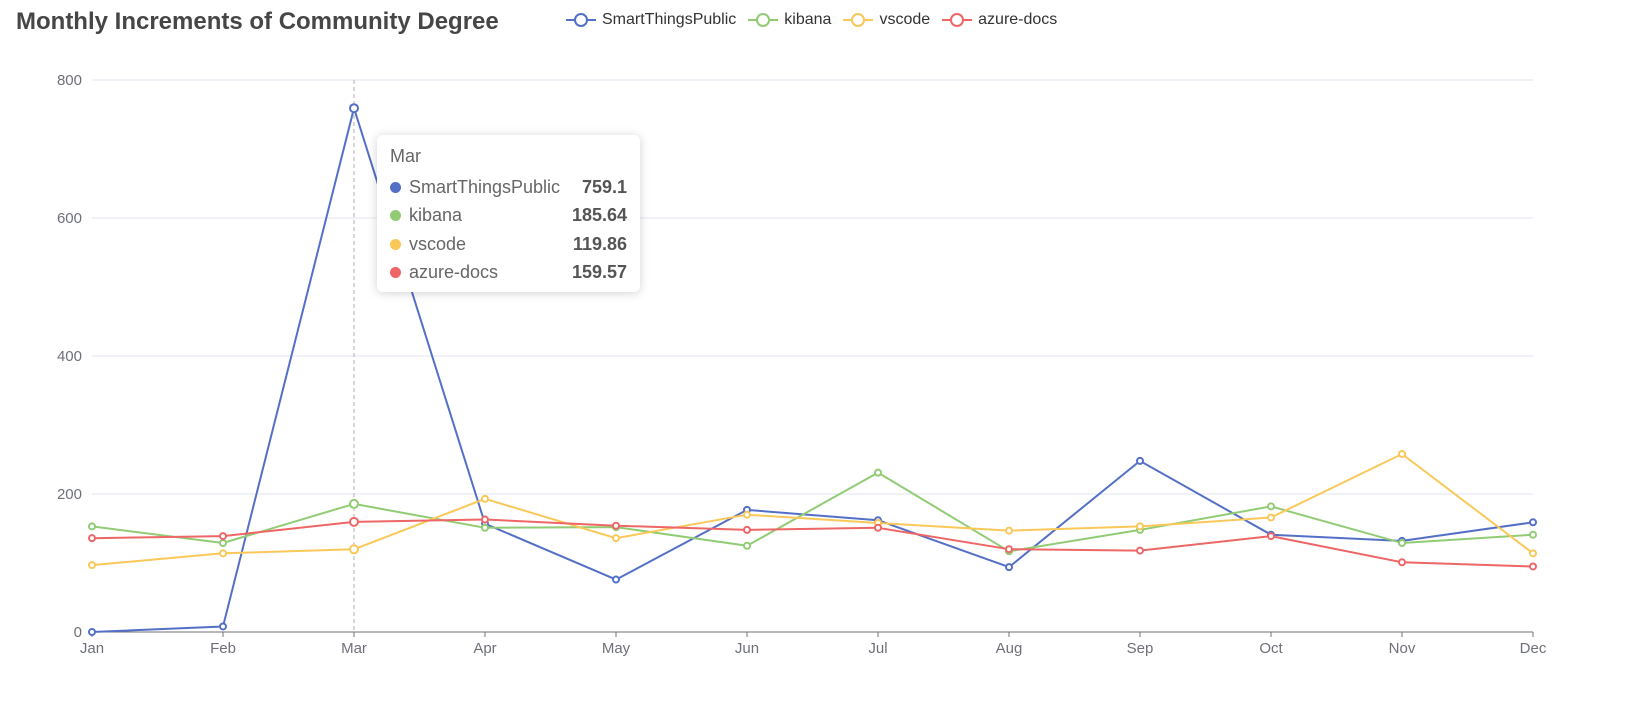 The image size is (1646, 714). I want to click on tooltip-row: kibana 185.64, so click(508, 216).